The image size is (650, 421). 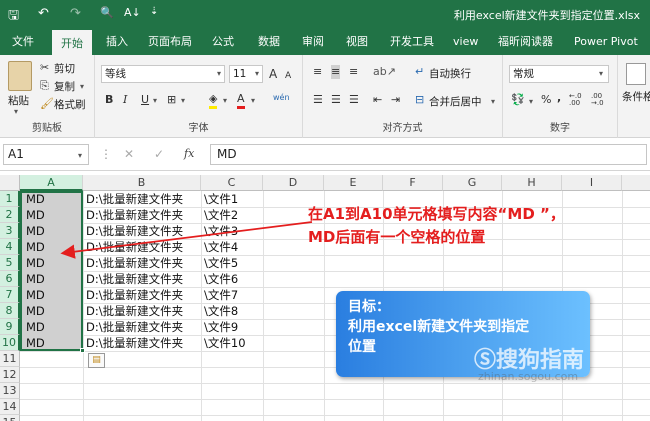 I want to click on cell-b9: D:\批量新建文件夹, so click(x=133, y=327).